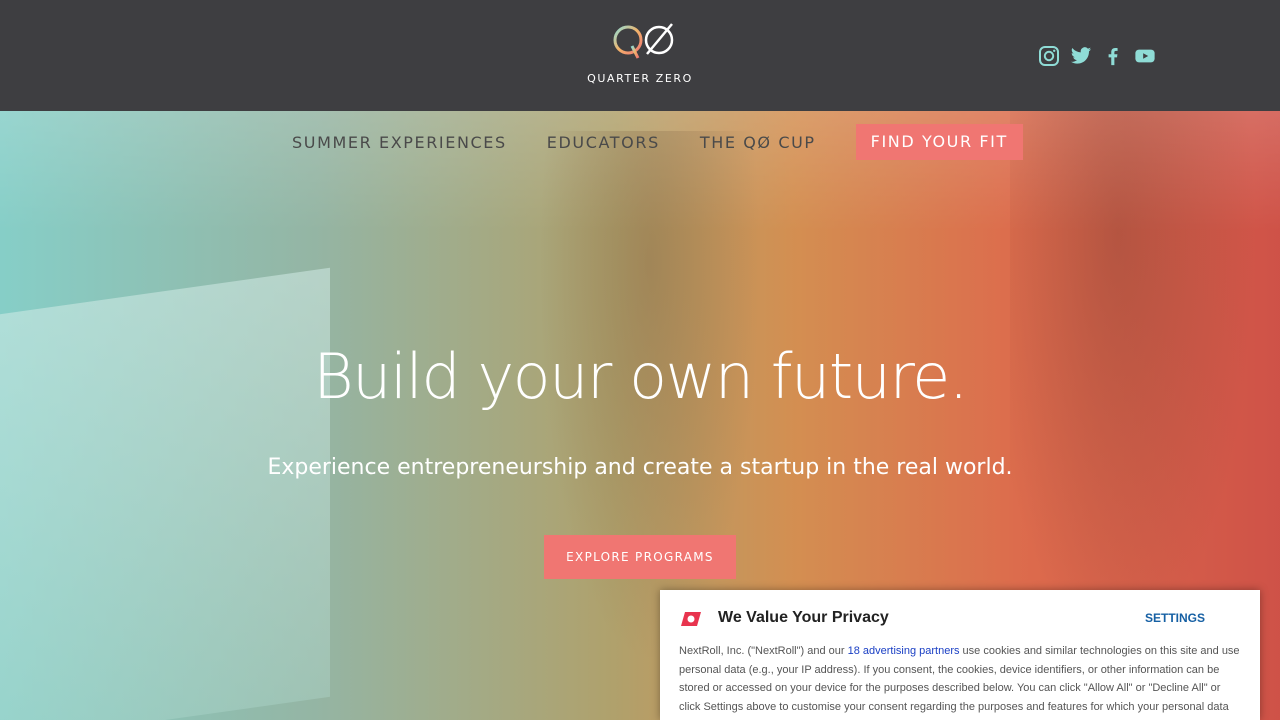 This screenshot has height=720, width=1280. Describe the element at coordinates (691, 619) in the screenshot. I see `nextroll-logo-icon` at that location.